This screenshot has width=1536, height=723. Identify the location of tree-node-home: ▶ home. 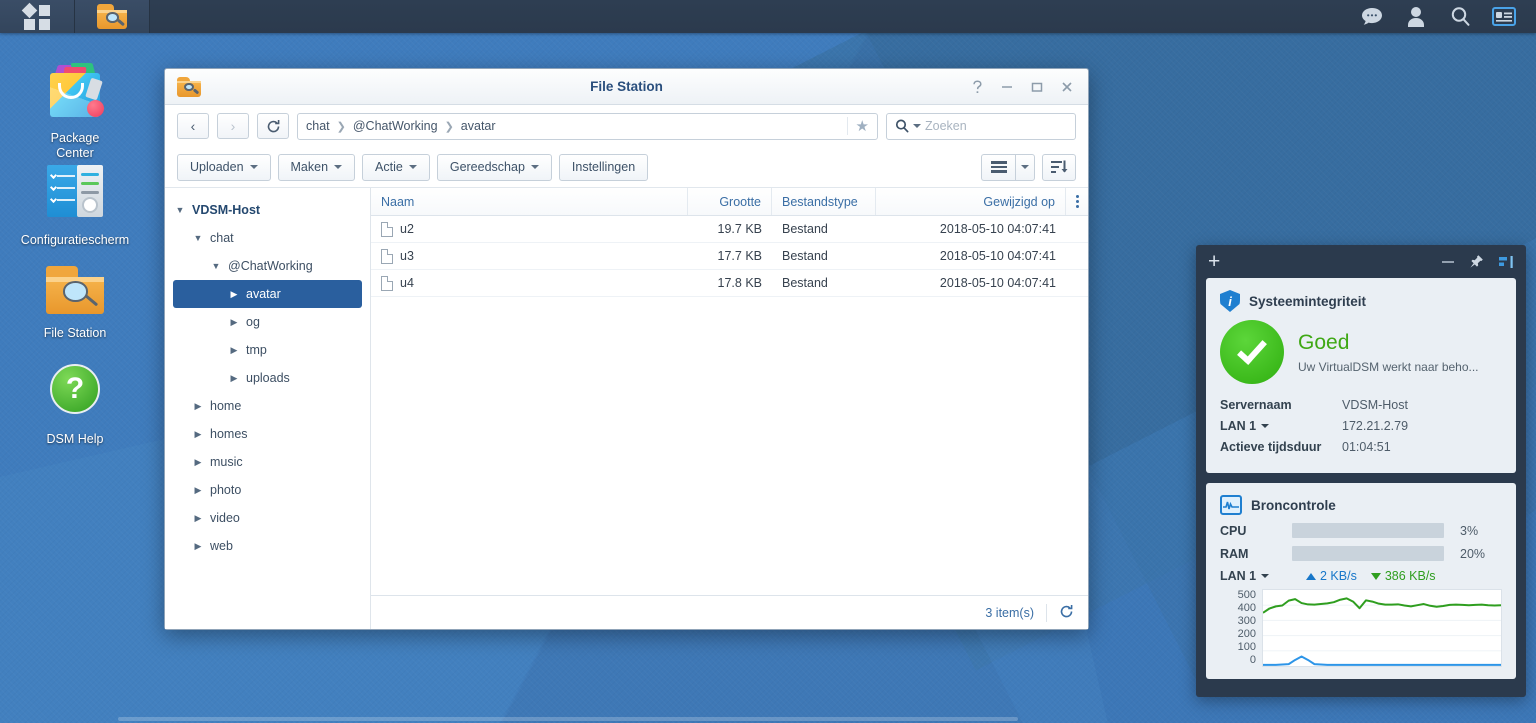
(267, 406).